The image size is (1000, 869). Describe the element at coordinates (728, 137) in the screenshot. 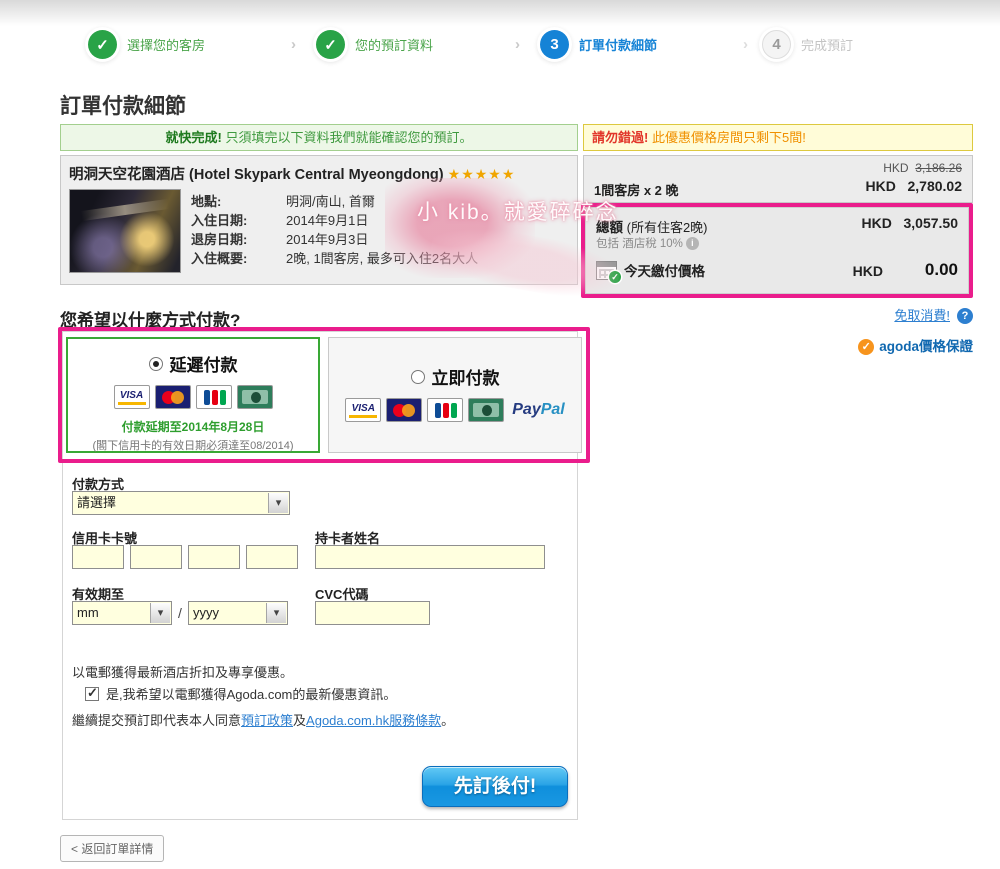

I see `banner-yellow-rest: 此優惠價格房間只剩下5間!` at that location.